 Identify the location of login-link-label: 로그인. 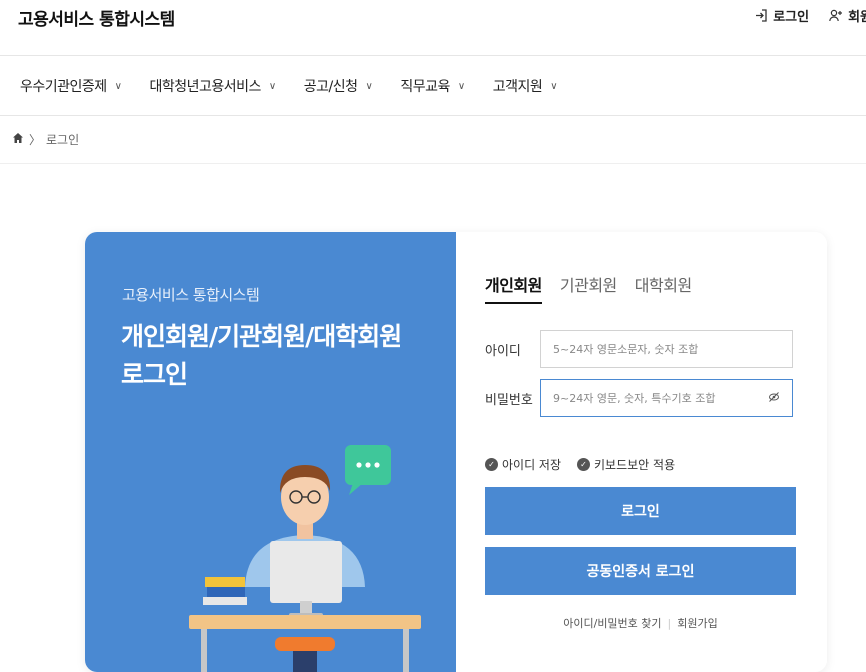
(791, 17).